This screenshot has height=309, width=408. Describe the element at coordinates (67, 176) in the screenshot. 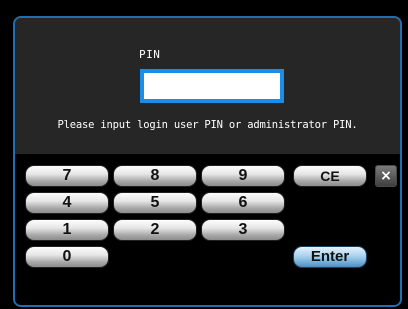

I see `key-7: 7` at that location.